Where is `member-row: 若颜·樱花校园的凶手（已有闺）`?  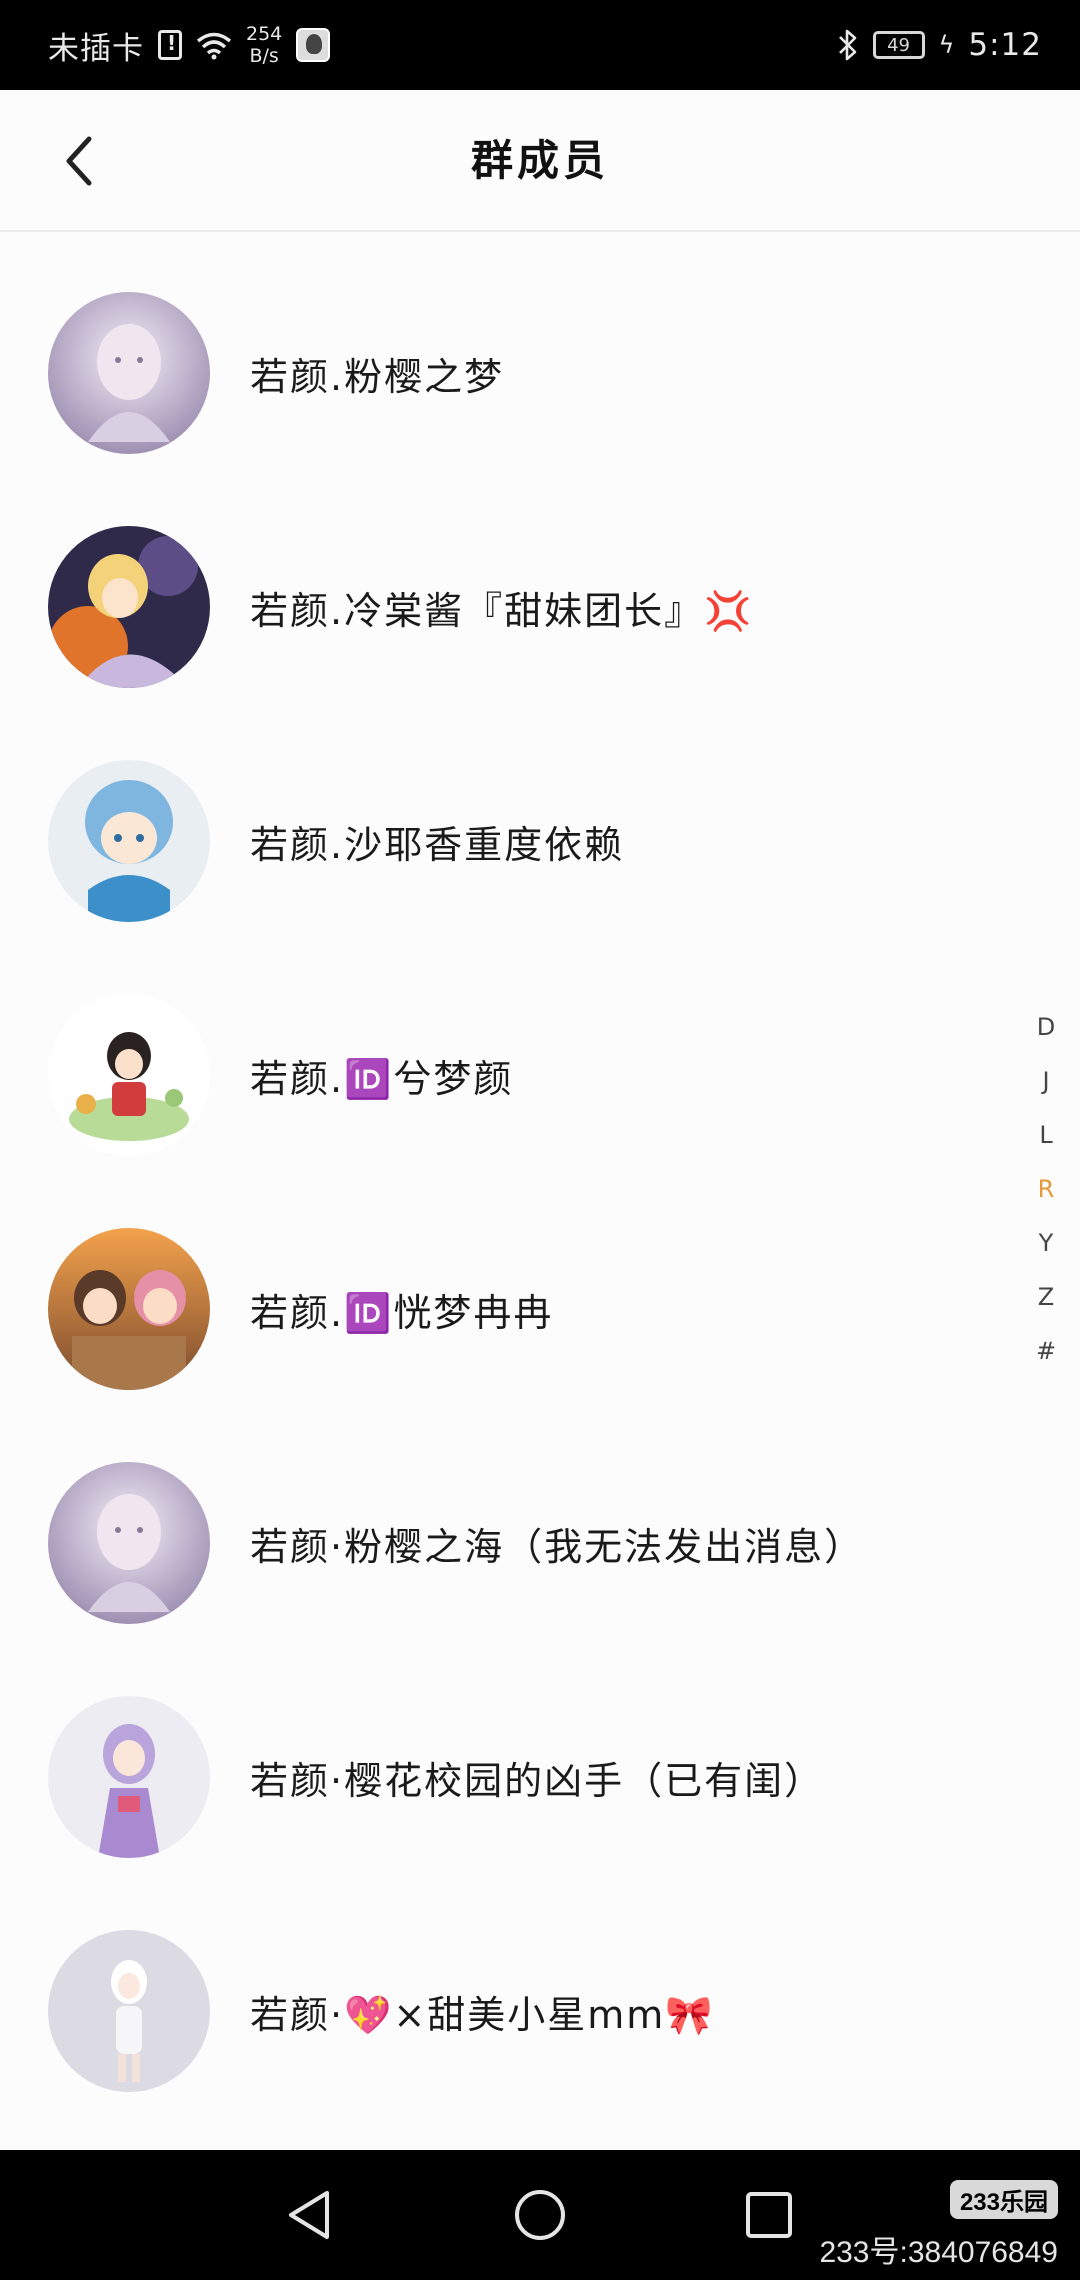 member-row: 若颜·樱花校园的凶手（已有闺） is located at coordinates (500, 1777).